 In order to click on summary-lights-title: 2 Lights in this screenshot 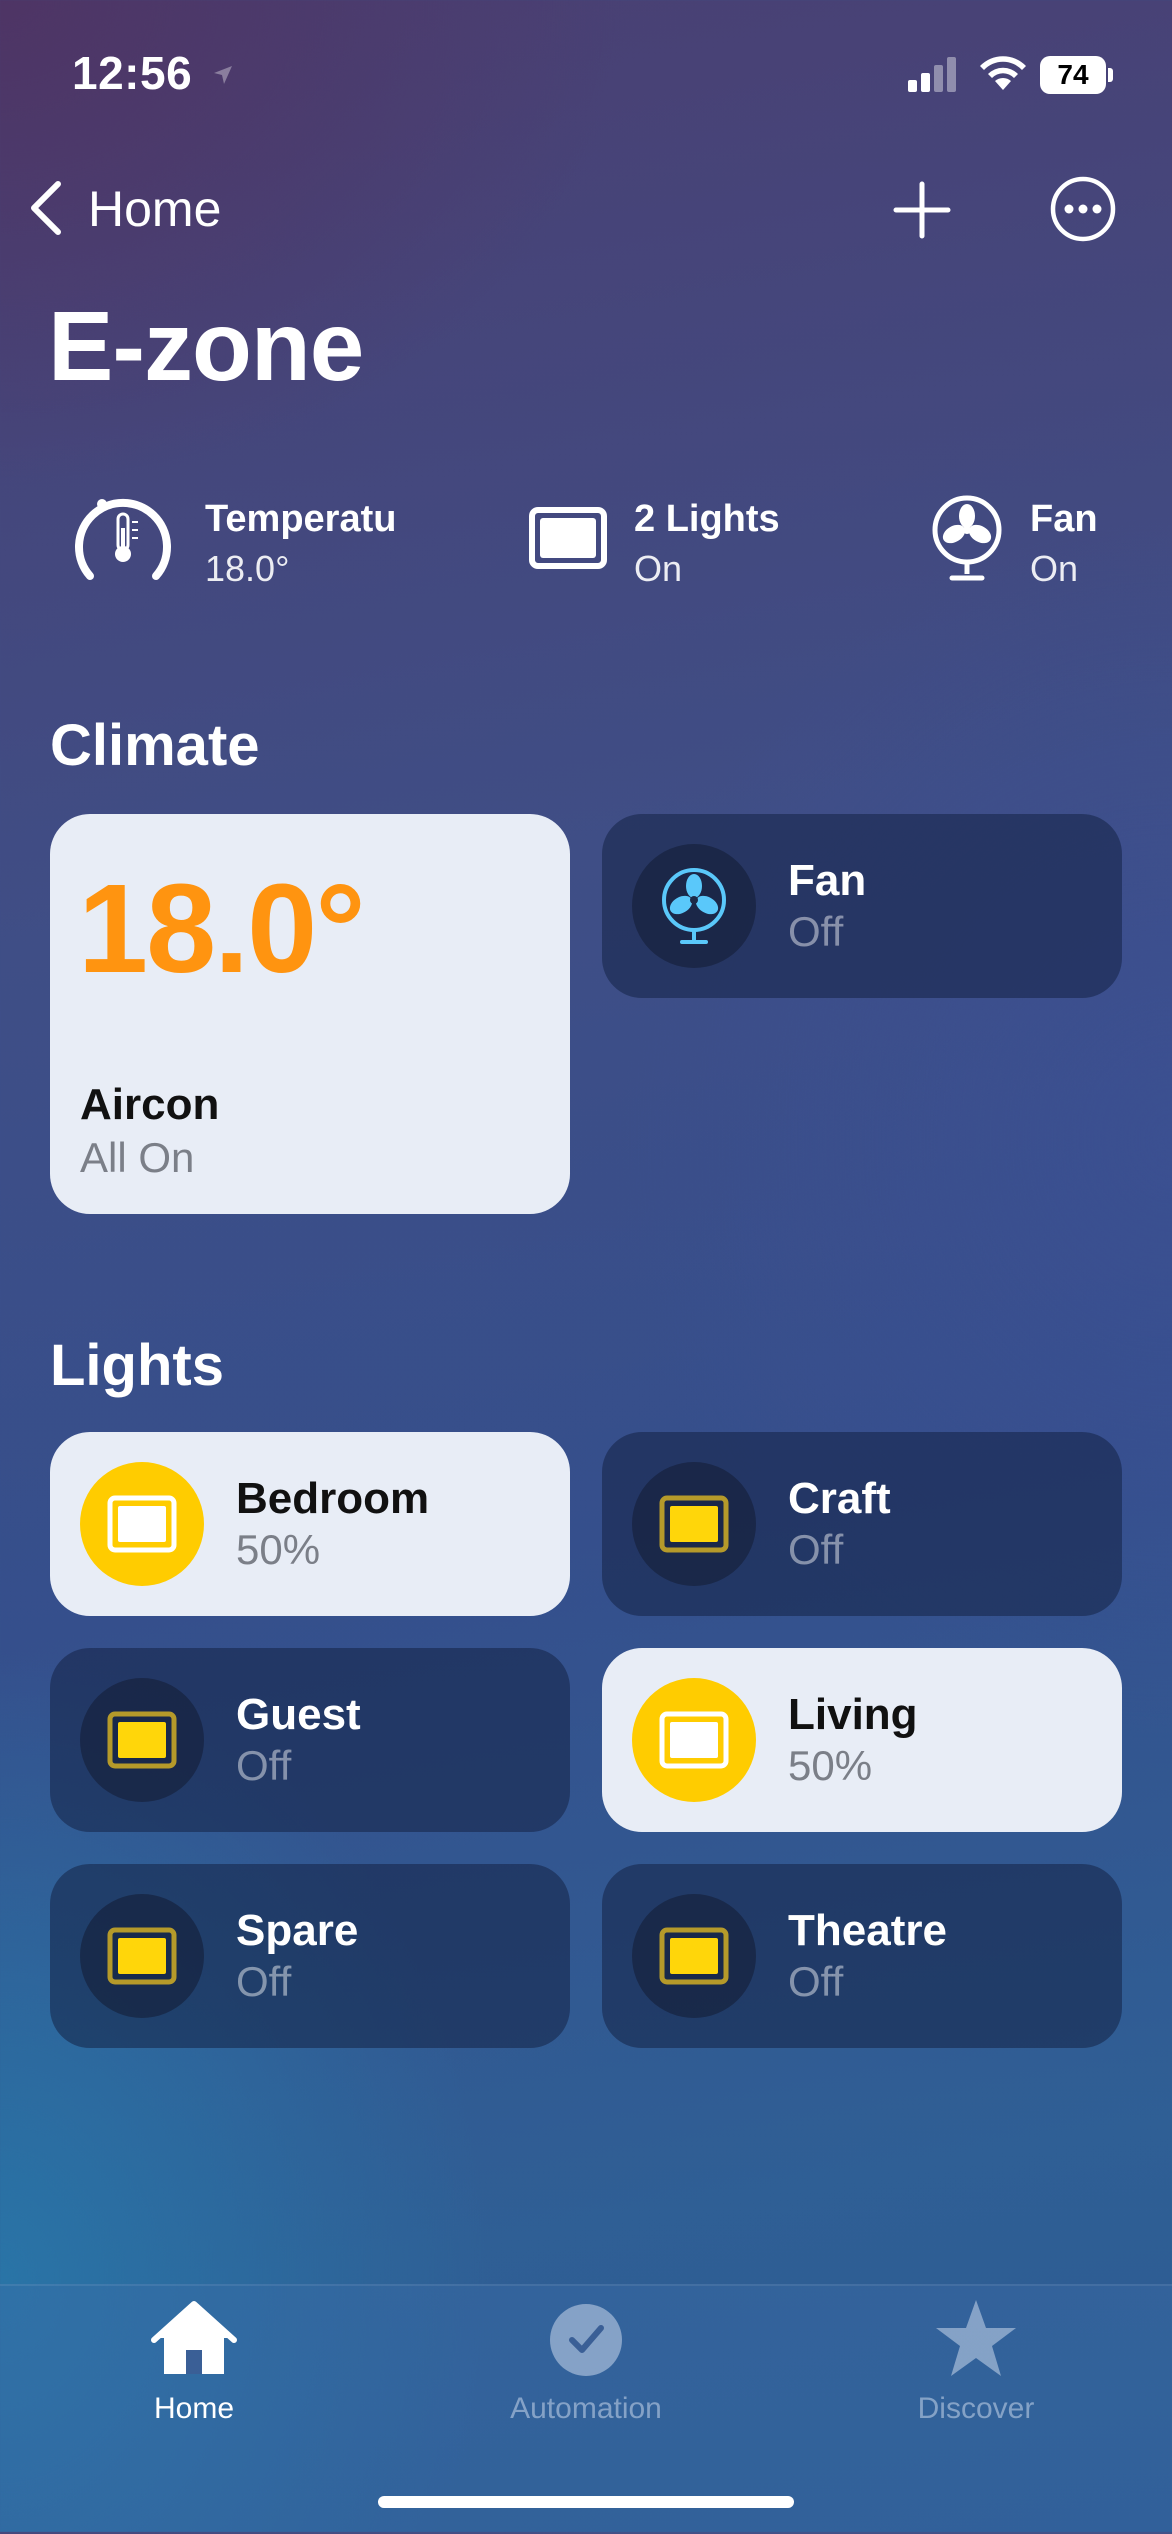, I will do `click(707, 519)`.